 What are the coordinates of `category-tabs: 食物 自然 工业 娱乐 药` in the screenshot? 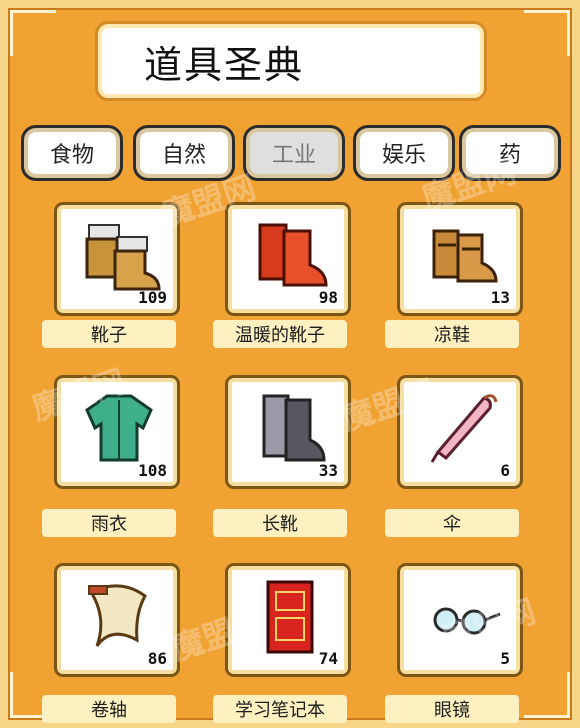 It's located at (289, 154).